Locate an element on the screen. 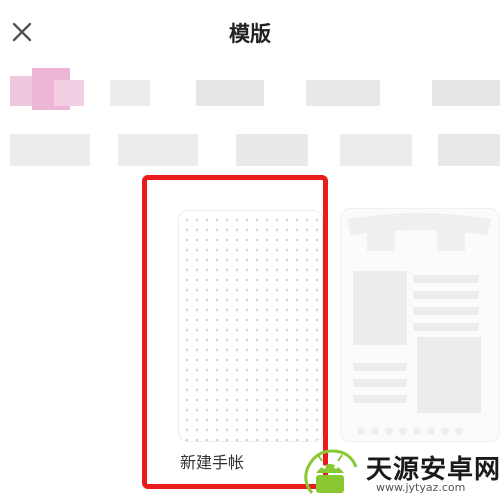 This screenshot has width=500, height=499. page-title: 模版 is located at coordinates (250, 34).